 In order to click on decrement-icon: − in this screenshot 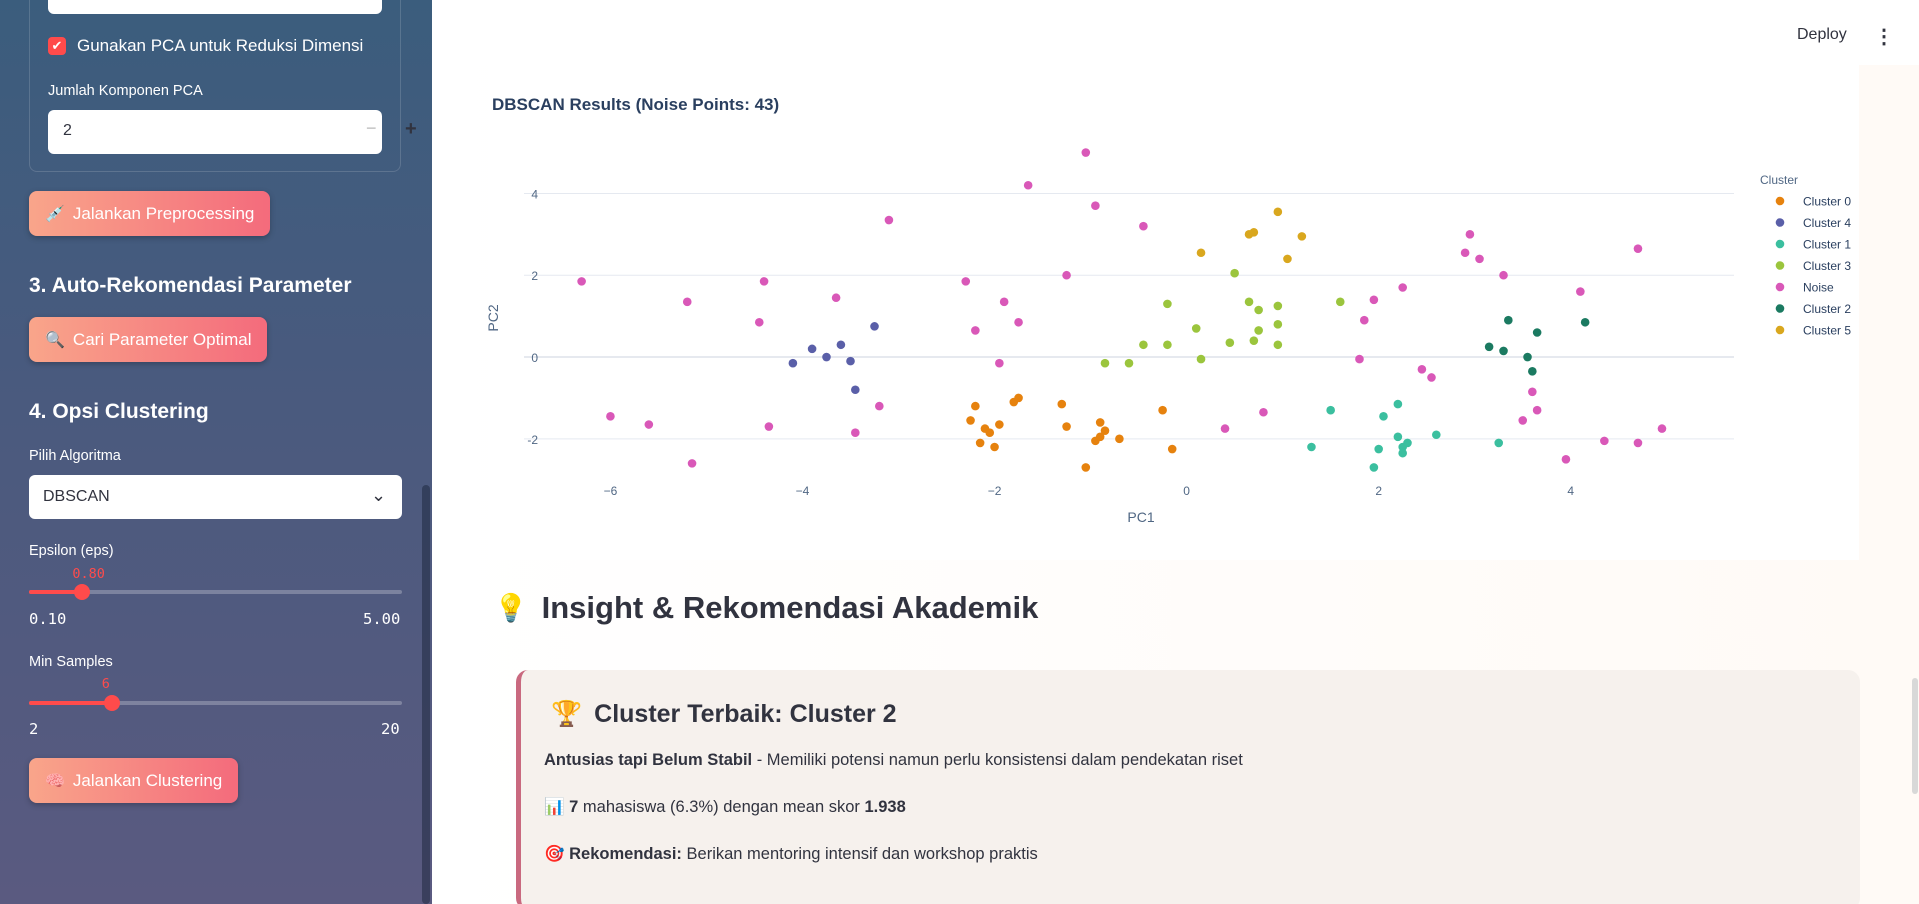, I will do `click(371, 128)`.